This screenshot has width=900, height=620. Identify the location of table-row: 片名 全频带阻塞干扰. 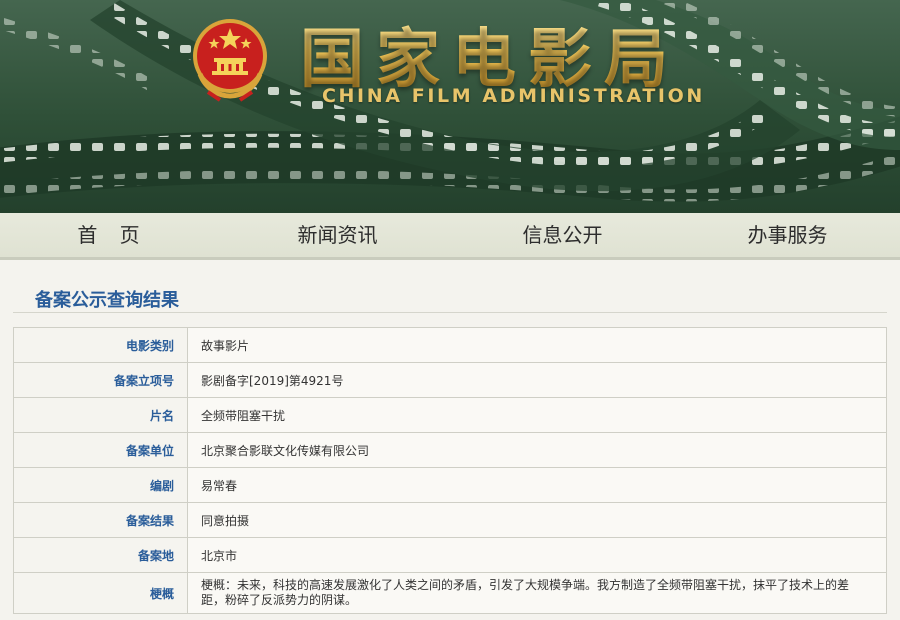
(450, 415).